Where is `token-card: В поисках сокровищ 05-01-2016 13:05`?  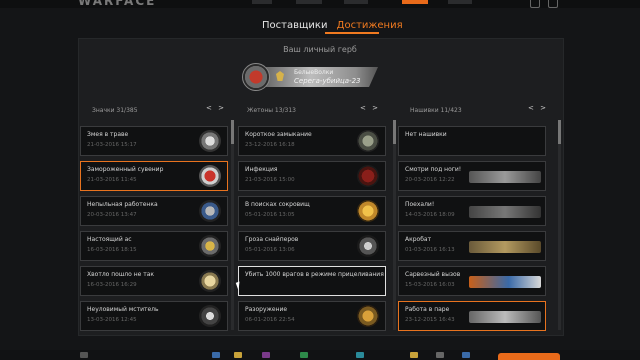 token-card: В поисках сокровищ 05-01-2016 13:05 is located at coordinates (312, 211).